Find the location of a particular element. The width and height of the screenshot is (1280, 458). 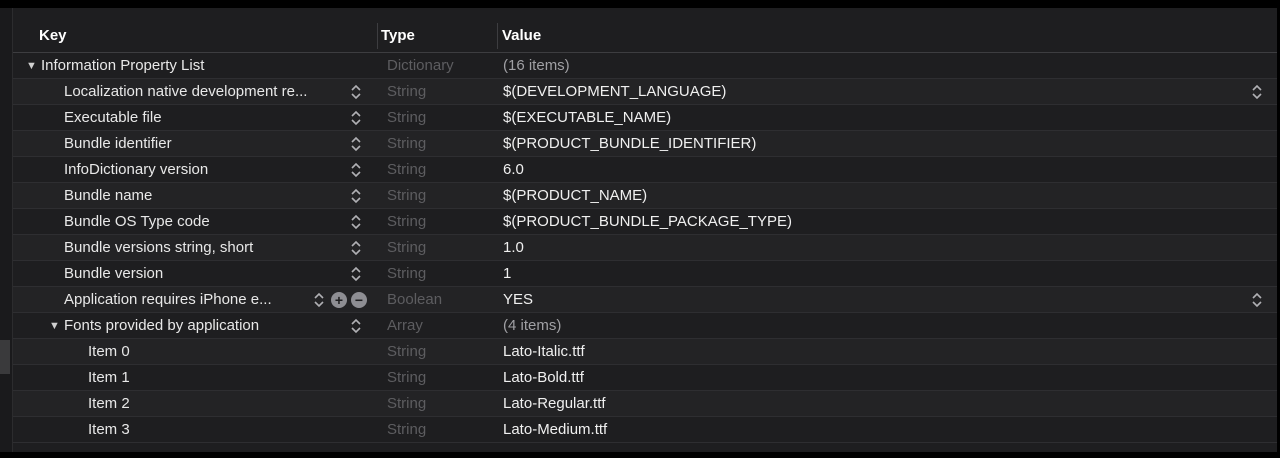

value-cell: 1 is located at coordinates (883, 274).